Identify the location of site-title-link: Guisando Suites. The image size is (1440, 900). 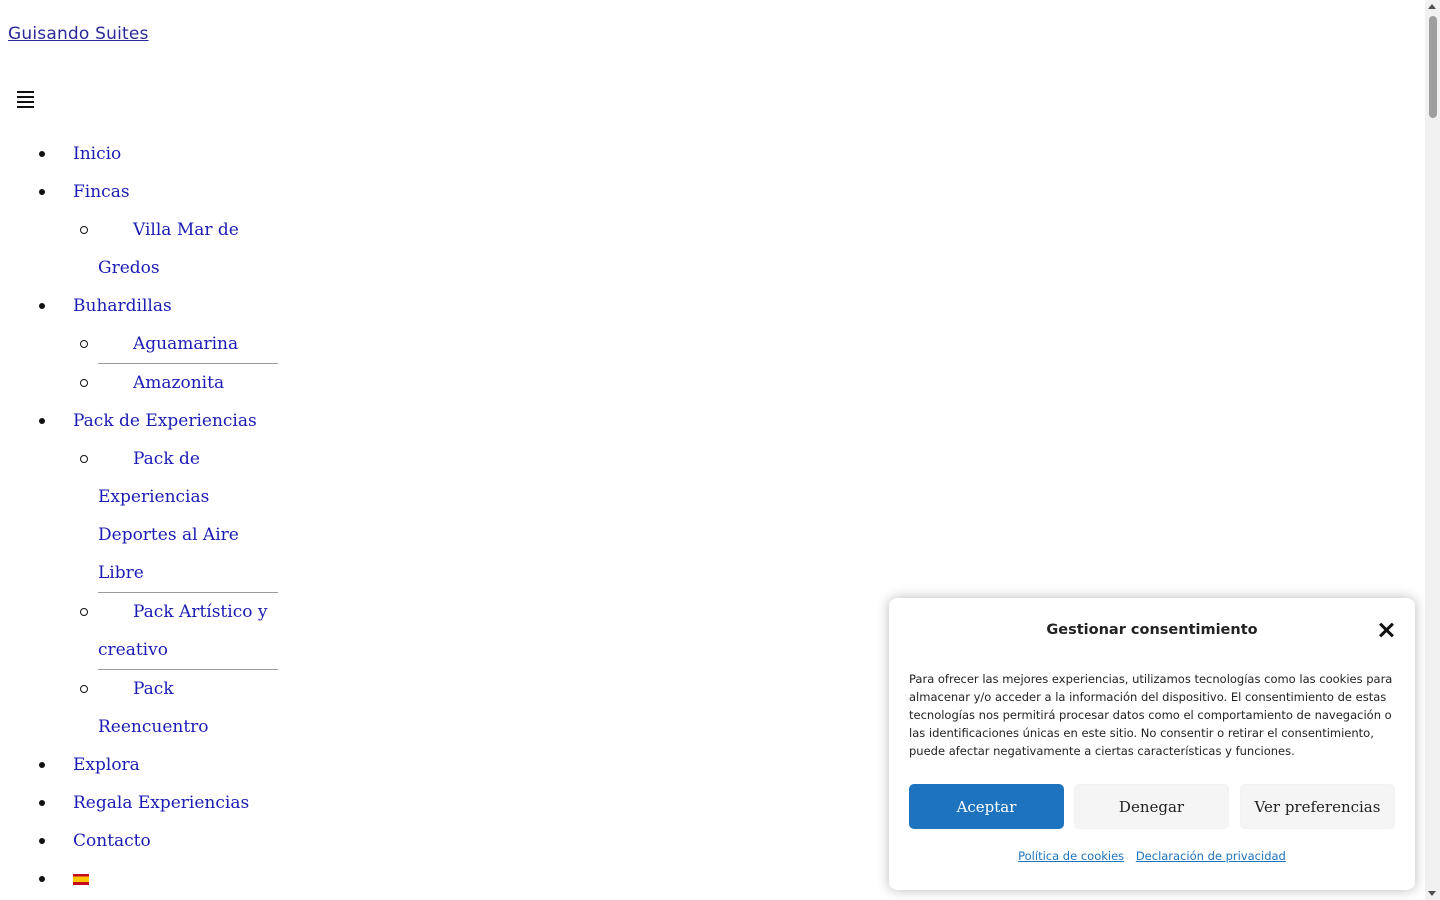
(78, 34).